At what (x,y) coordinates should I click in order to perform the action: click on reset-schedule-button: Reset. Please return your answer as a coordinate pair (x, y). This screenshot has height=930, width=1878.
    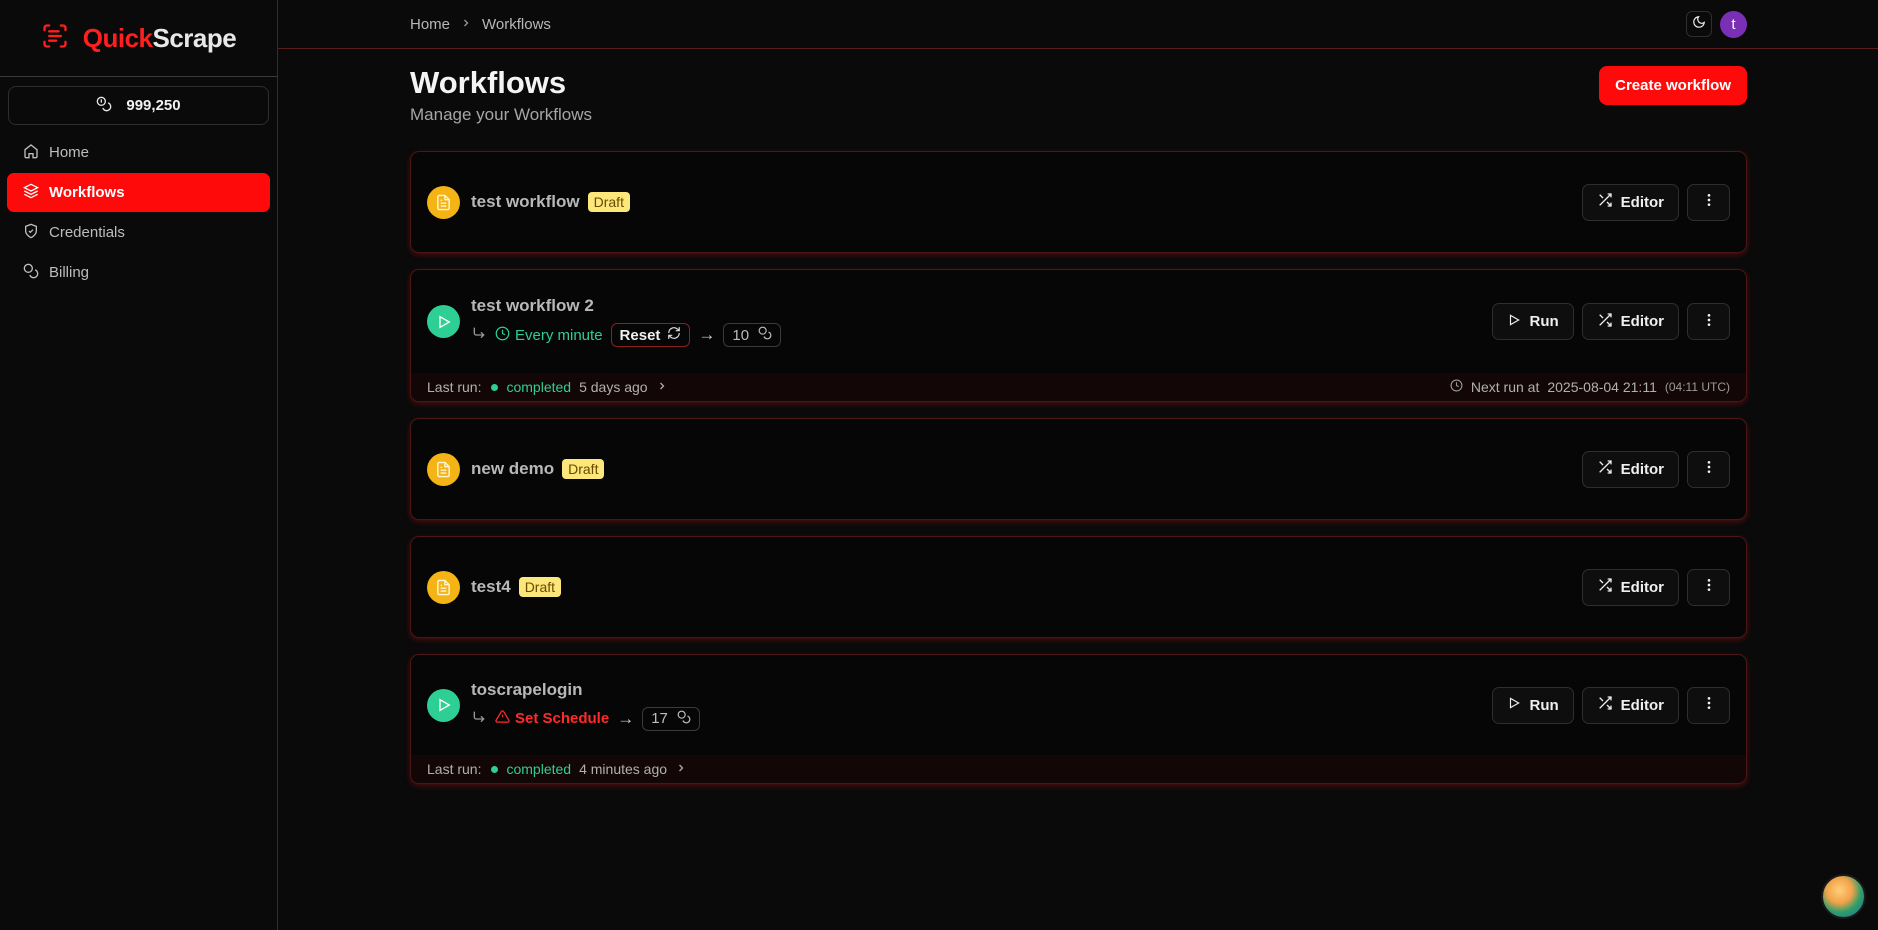
    Looking at the image, I should click on (650, 335).